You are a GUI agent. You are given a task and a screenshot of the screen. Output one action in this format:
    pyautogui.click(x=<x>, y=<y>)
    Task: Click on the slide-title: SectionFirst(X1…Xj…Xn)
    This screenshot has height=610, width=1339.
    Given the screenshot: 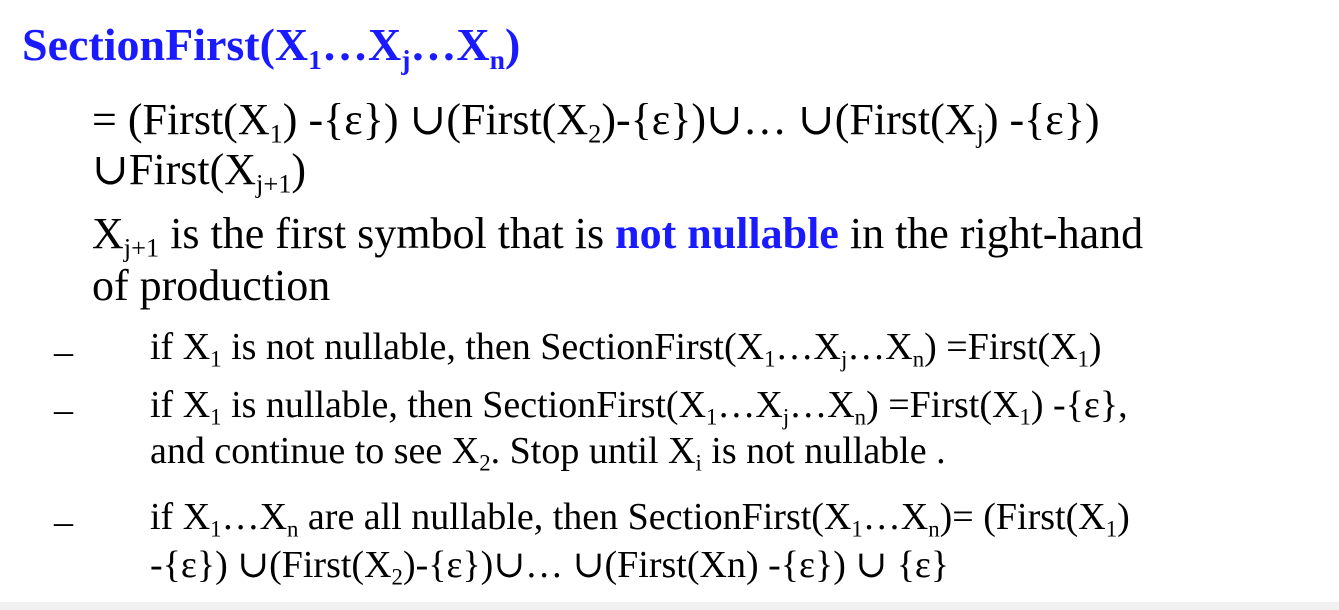 What is the action you would take?
    pyautogui.click(x=271, y=47)
    